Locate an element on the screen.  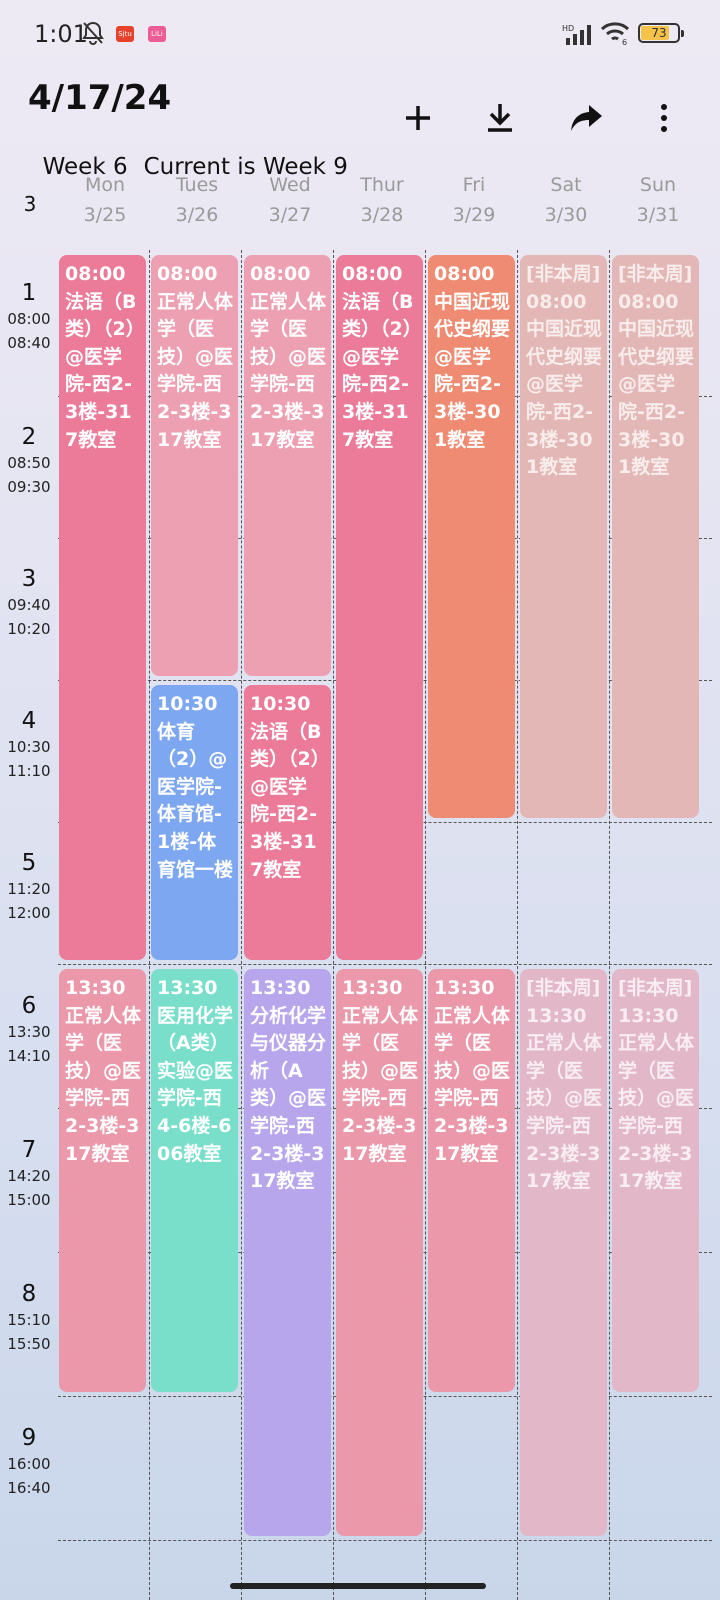
period-time: 15:00 is located at coordinates (29, 1200).